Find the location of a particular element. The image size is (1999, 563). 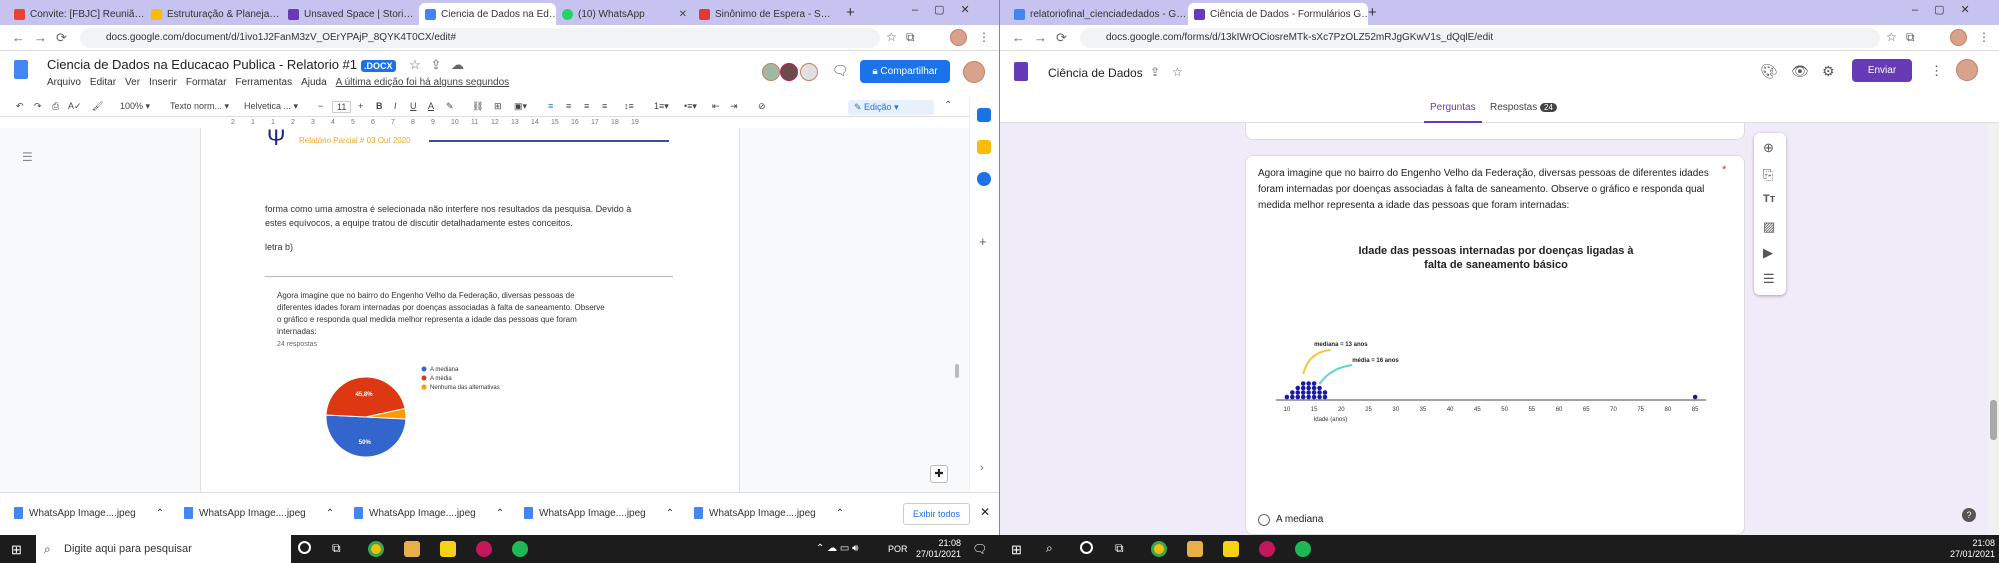

language-indicator: POR is located at coordinates (898, 549).